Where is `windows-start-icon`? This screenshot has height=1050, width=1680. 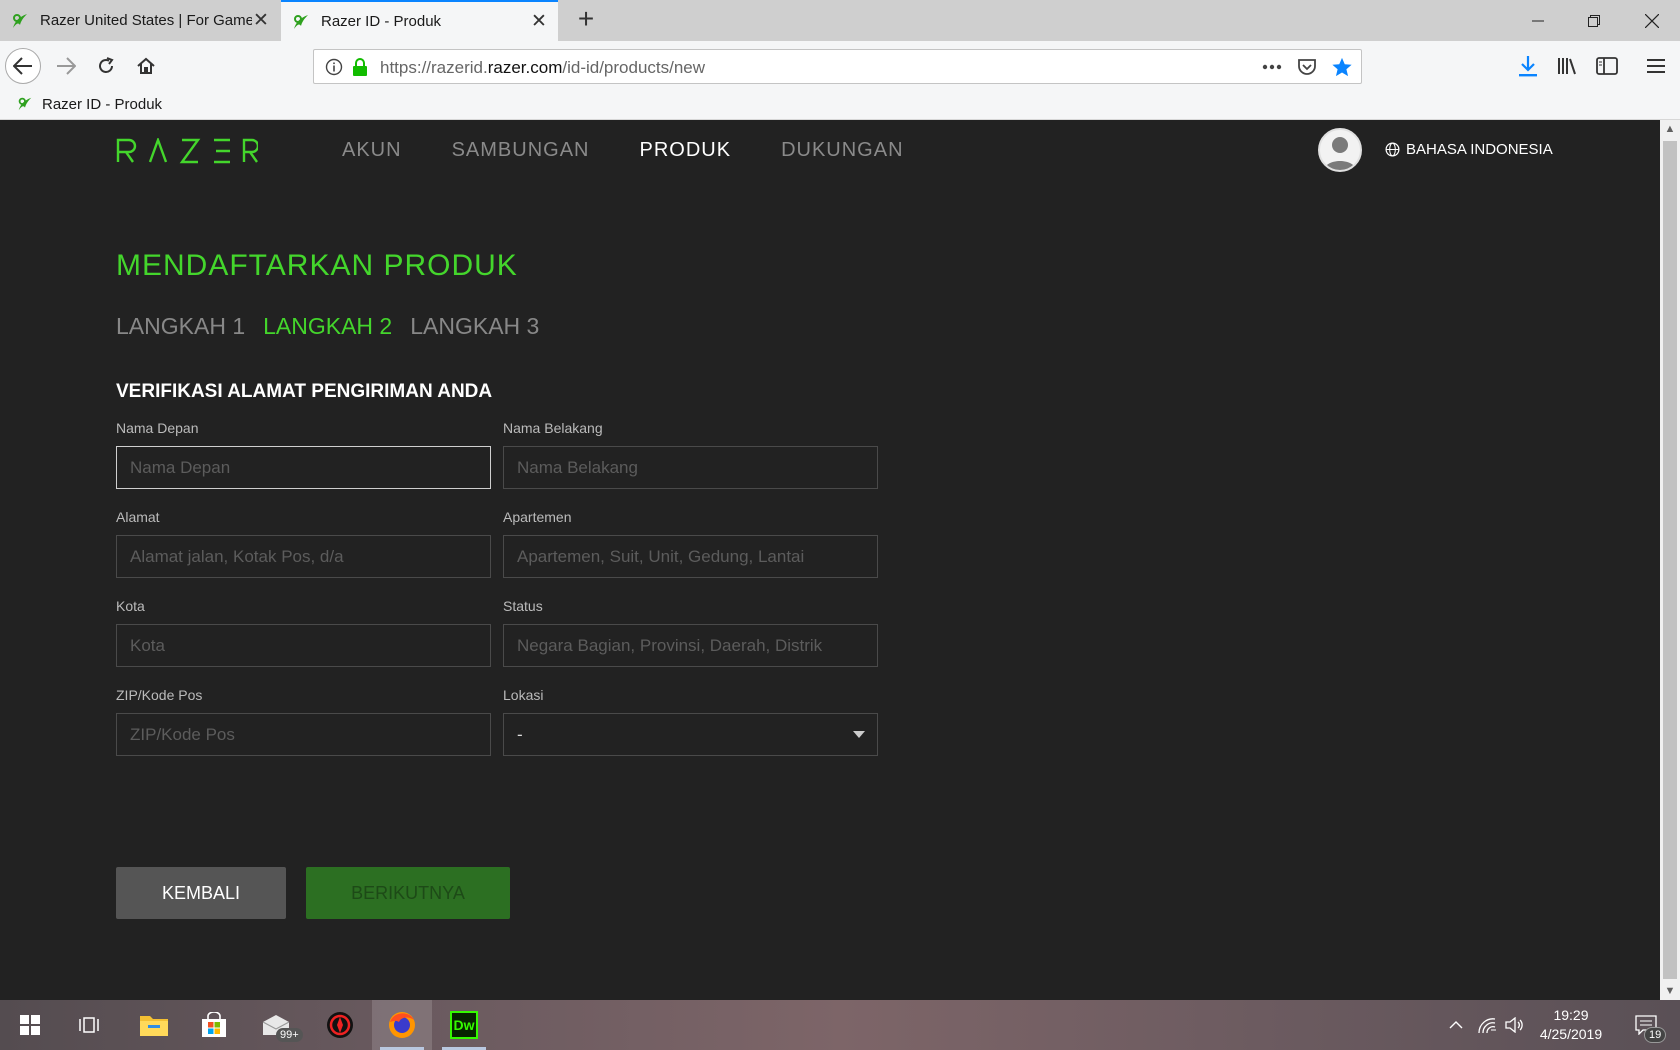 windows-start-icon is located at coordinates (30, 1025).